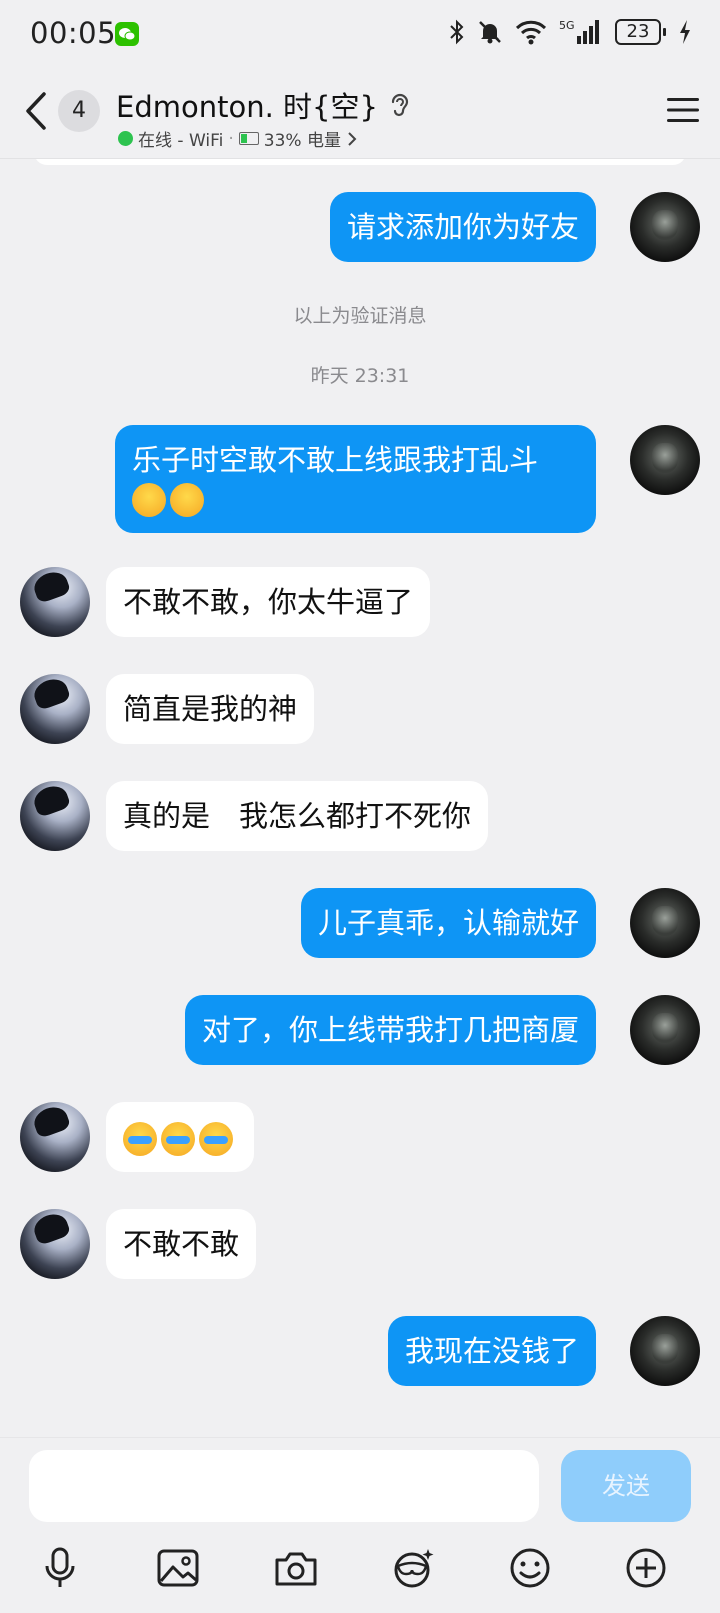 The image size is (720, 1613). I want to click on battery-indicator: 23, so click(640, 32).